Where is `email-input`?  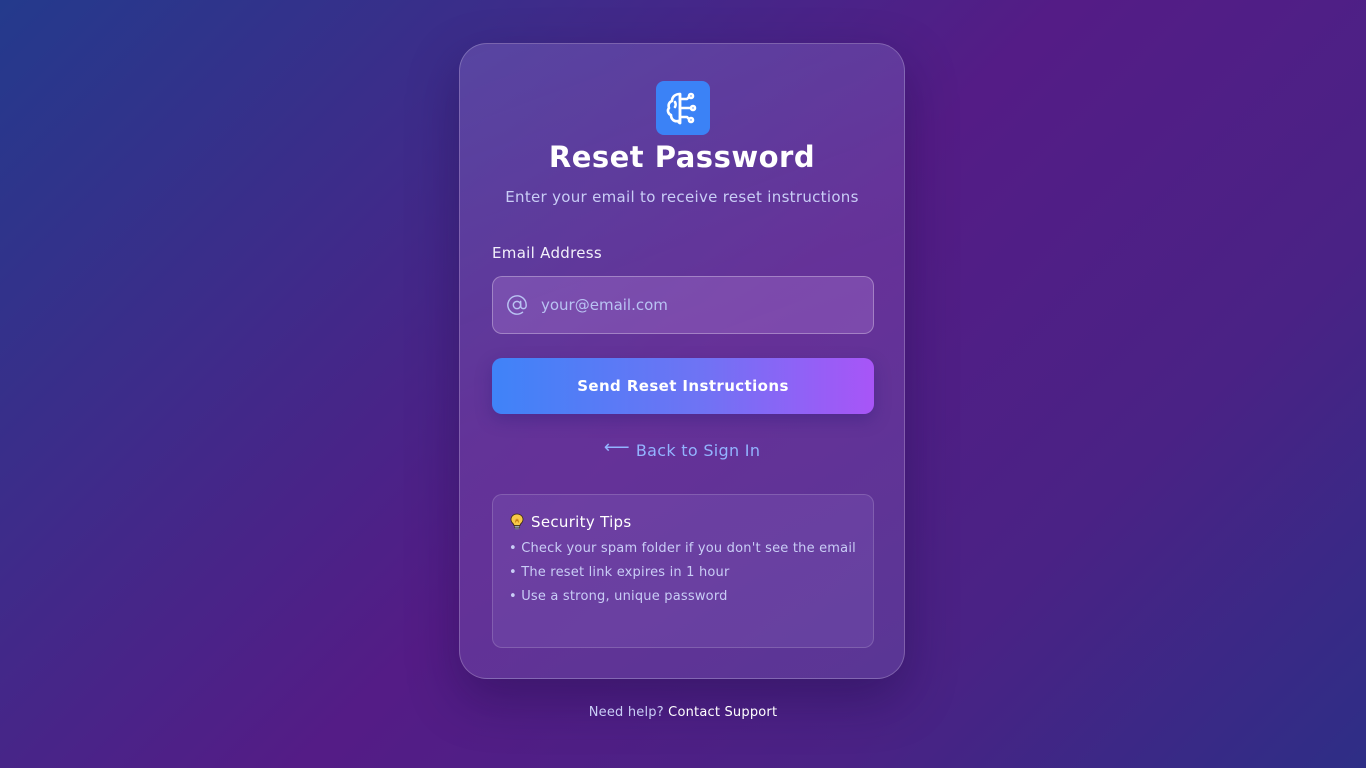 email-input is located at coordinates (701, 305).